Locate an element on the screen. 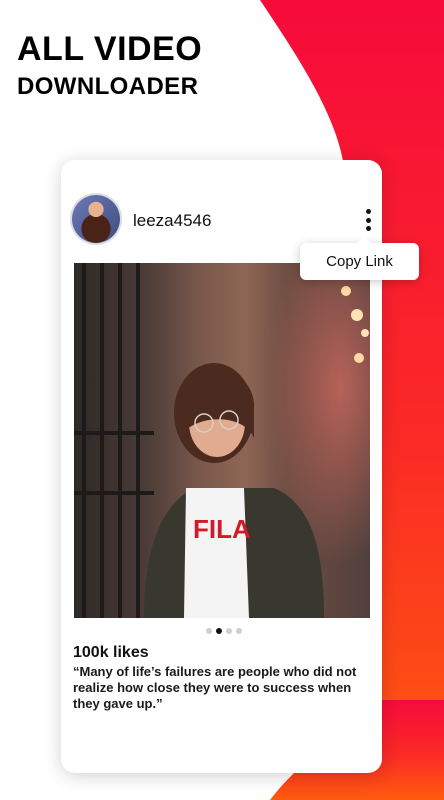  user-avatar is located at coordinates (96, 219).